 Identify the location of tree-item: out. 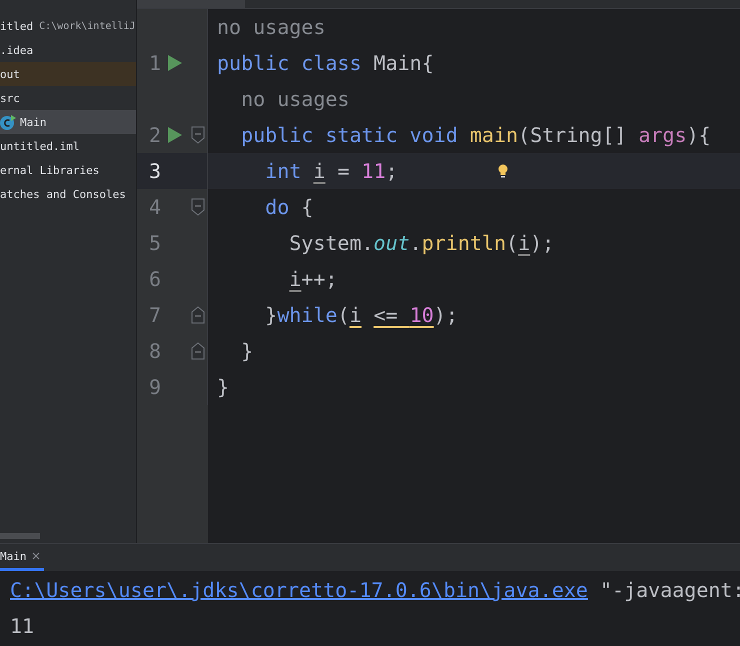
(68, 74).